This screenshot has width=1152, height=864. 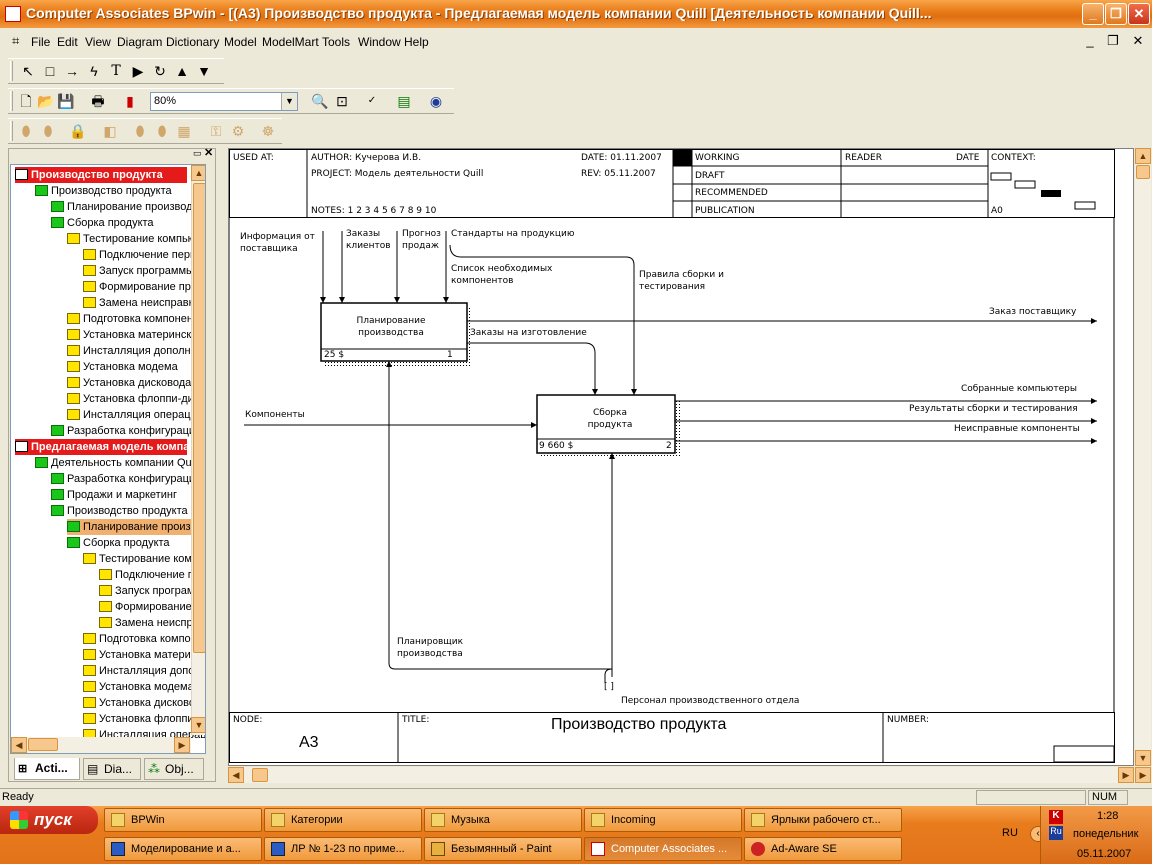 I want to click on menu-view: View, so click(x=98, y=42).